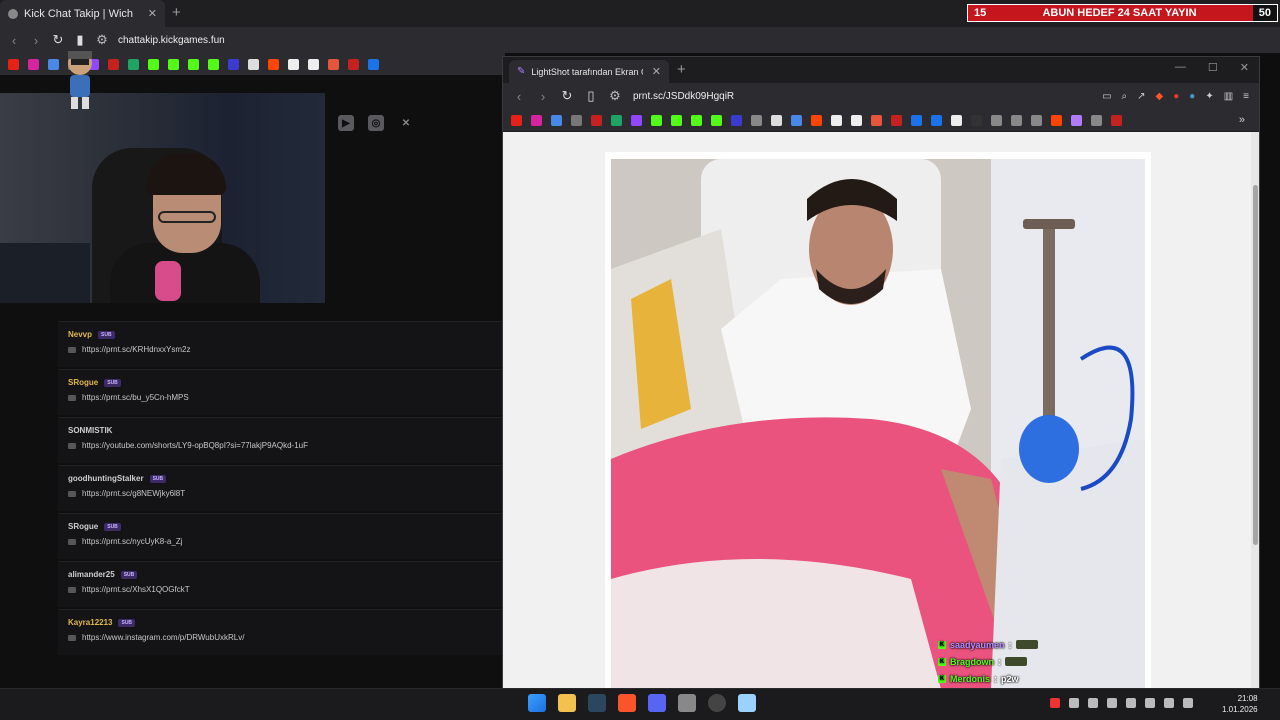  Describe the element at coordinates (90, 622) in the screenshot. I see `chat-username: Kayra12213` at that location.